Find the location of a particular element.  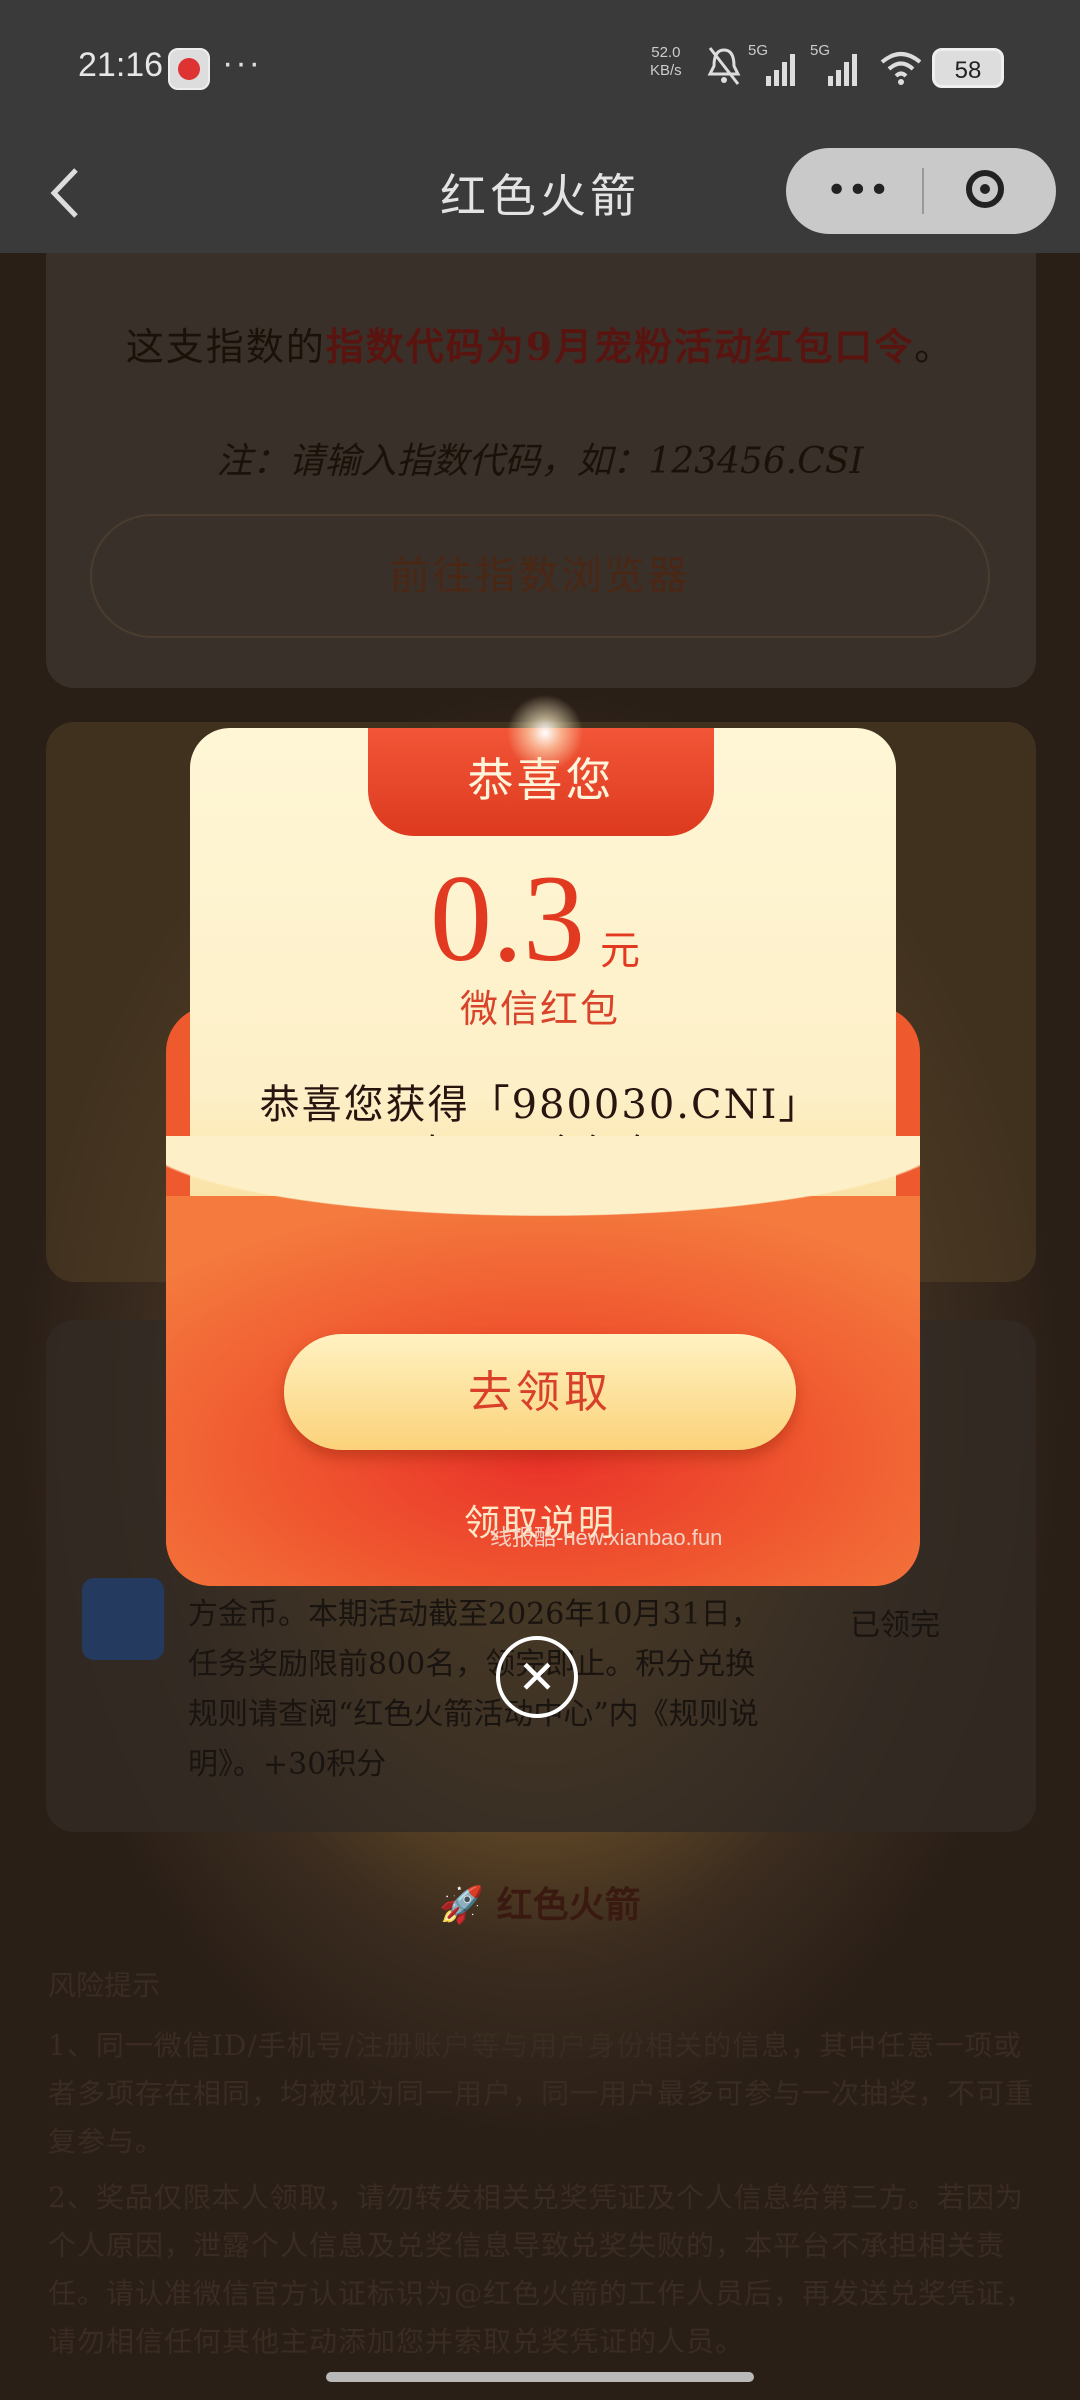

task-icon is located at coordinates (123, 1619).